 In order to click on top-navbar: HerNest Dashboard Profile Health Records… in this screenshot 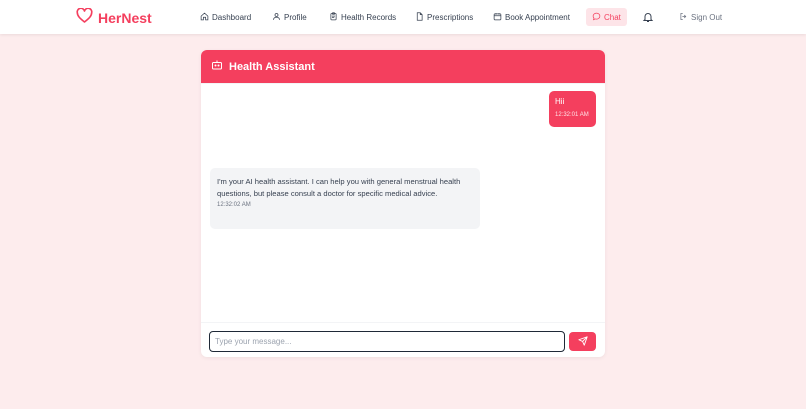, I will do `click(403, 17)`.